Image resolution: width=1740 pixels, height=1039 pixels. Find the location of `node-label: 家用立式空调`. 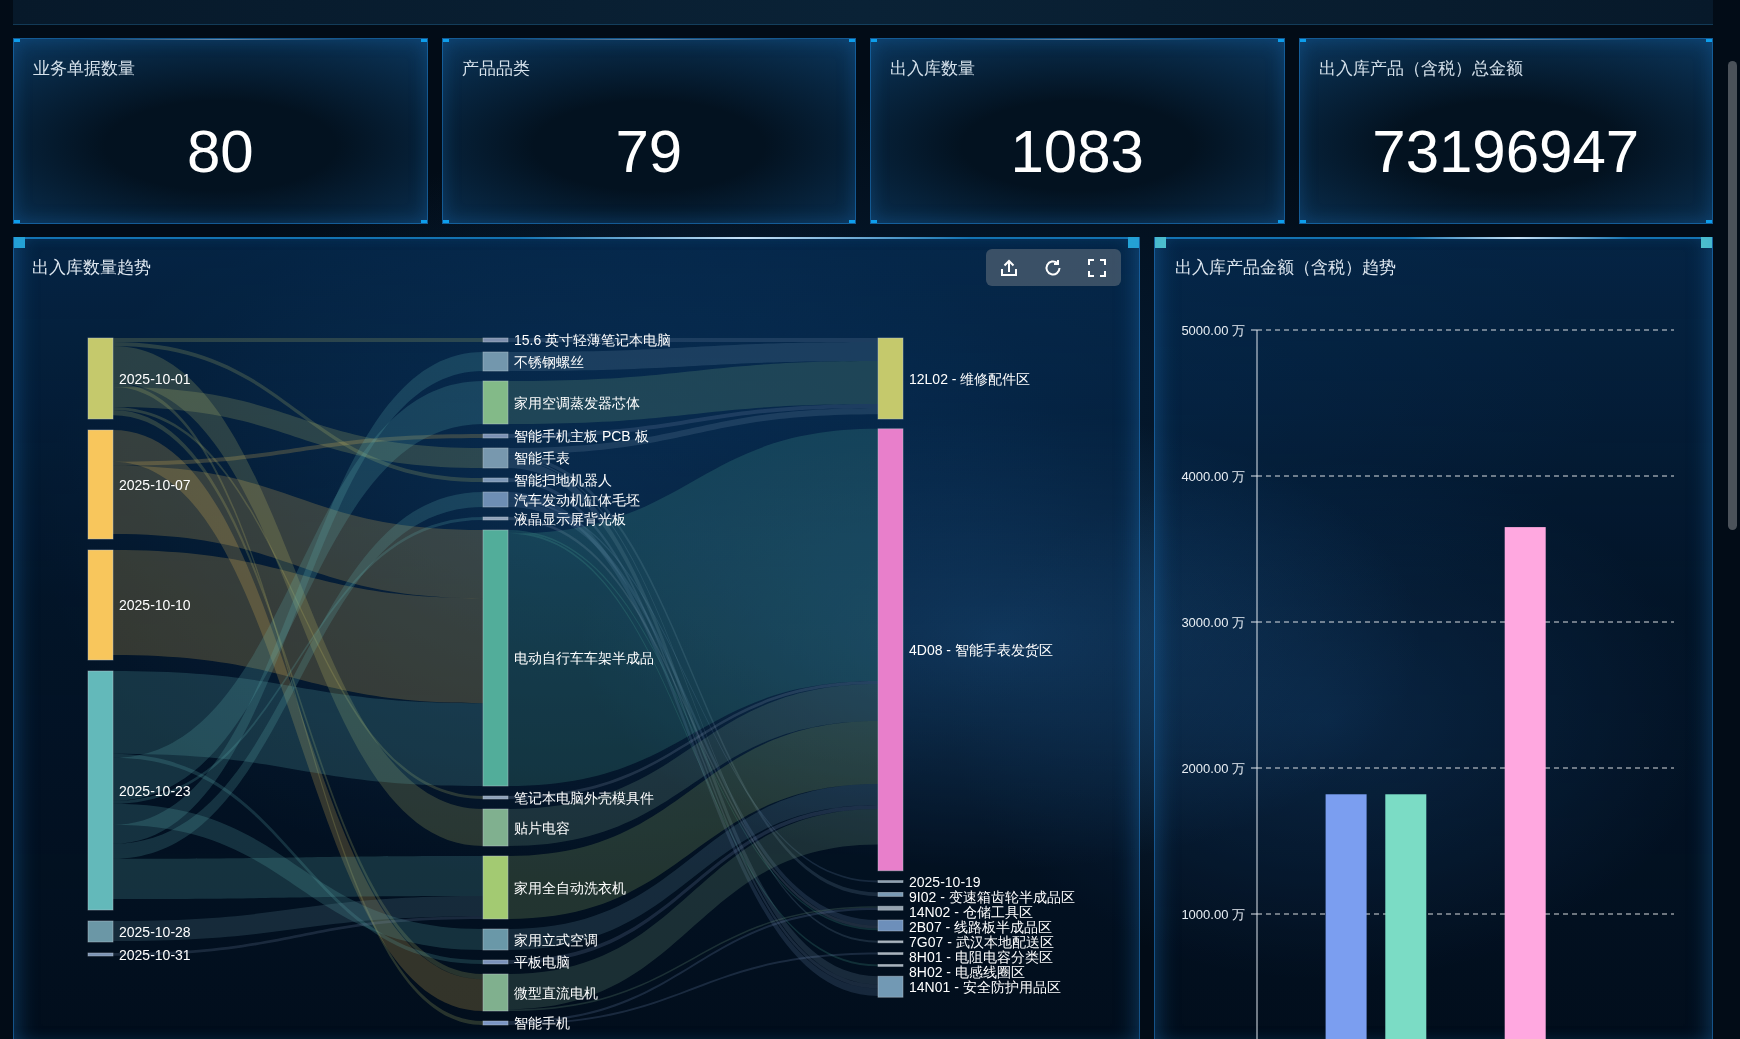

node-label: 家用立式空调 is located at coordinates (556, 939).